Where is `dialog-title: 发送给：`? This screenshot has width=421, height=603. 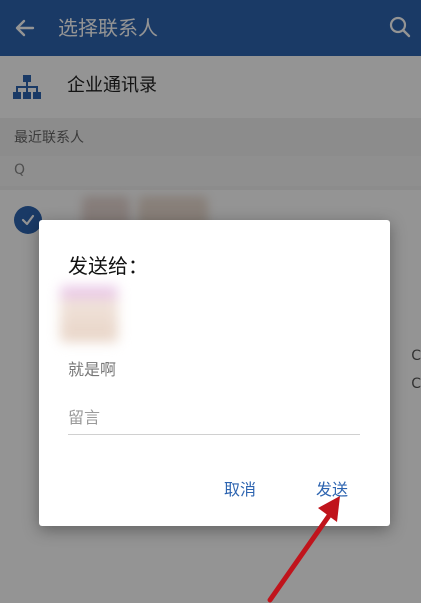
dialog-title: 发送给： is located at coordinates (108, 266).